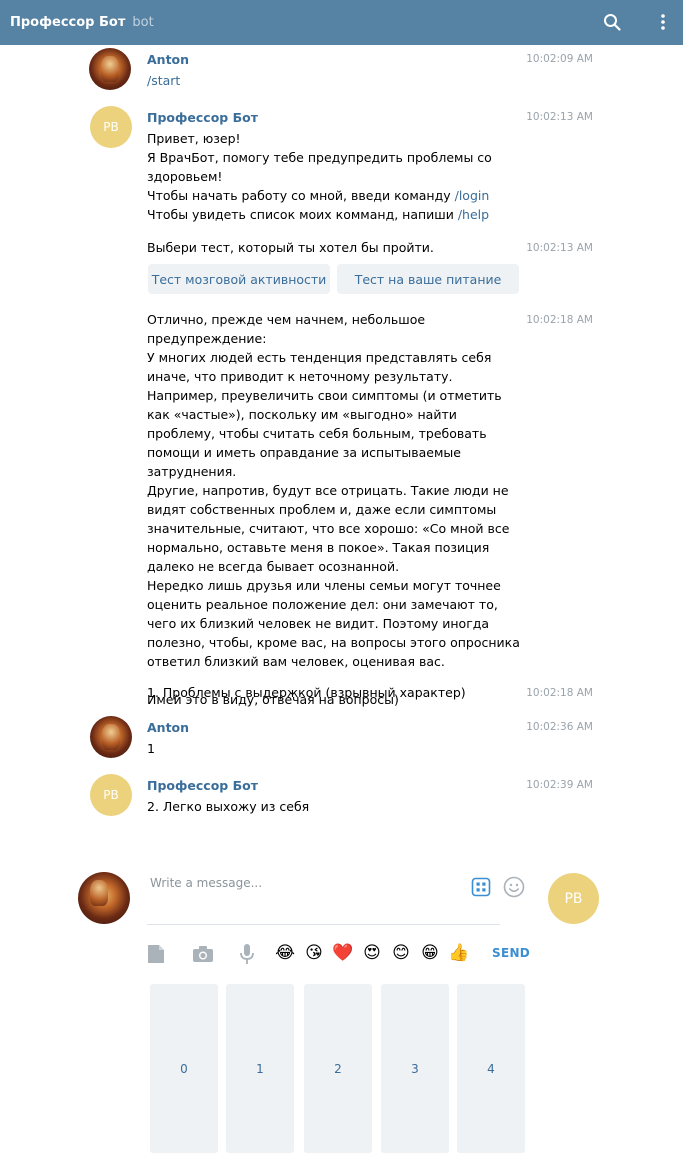 Image resolution: width=683 pixels, height=1168 pixels. What do you see at coordinates (559, 59) in the screenshot?
I see `message-time: 10:02:09 AM` at bounding box center [559, 59].